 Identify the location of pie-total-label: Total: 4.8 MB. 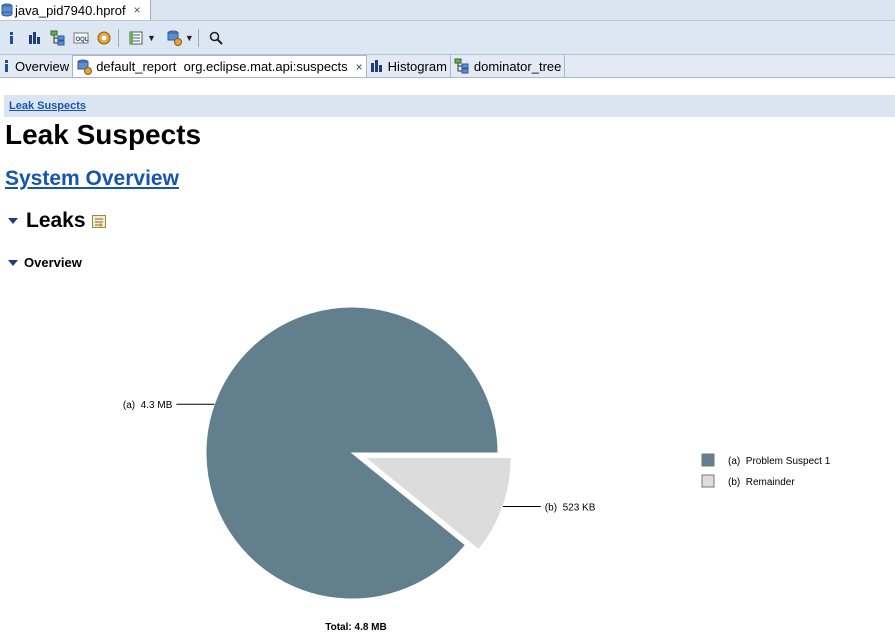
(355, 627).